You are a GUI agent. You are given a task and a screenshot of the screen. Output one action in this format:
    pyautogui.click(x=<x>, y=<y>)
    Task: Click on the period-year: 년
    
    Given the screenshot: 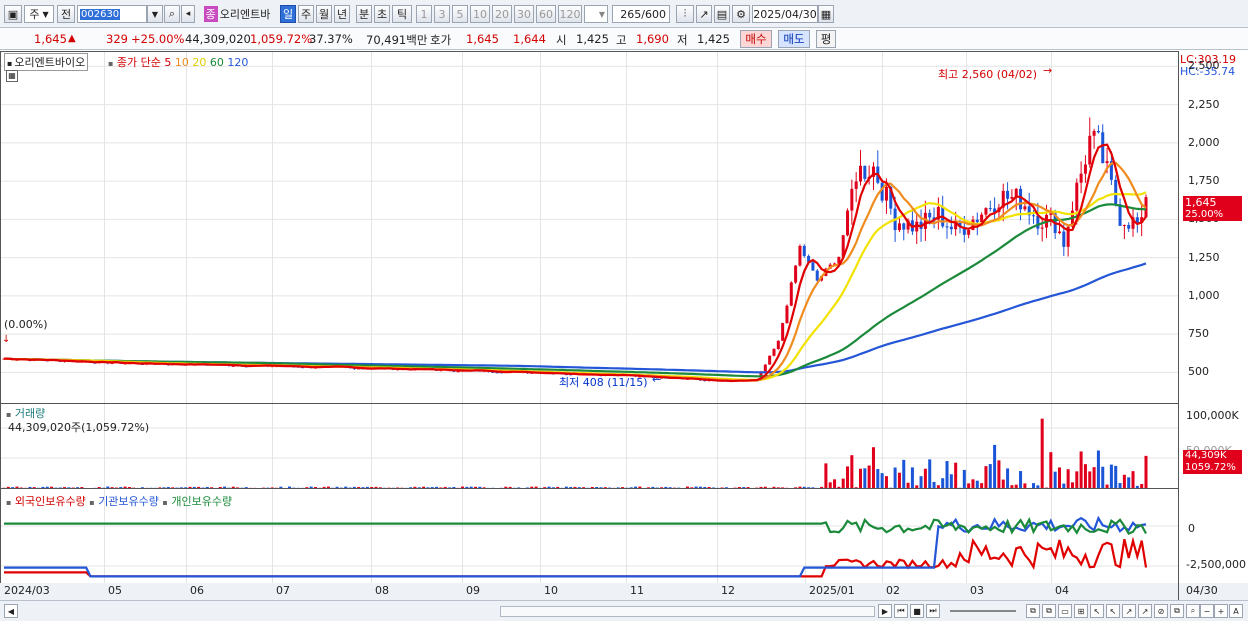 What is the action you would take?
    pyautogui.click(x=342, y=14)
    